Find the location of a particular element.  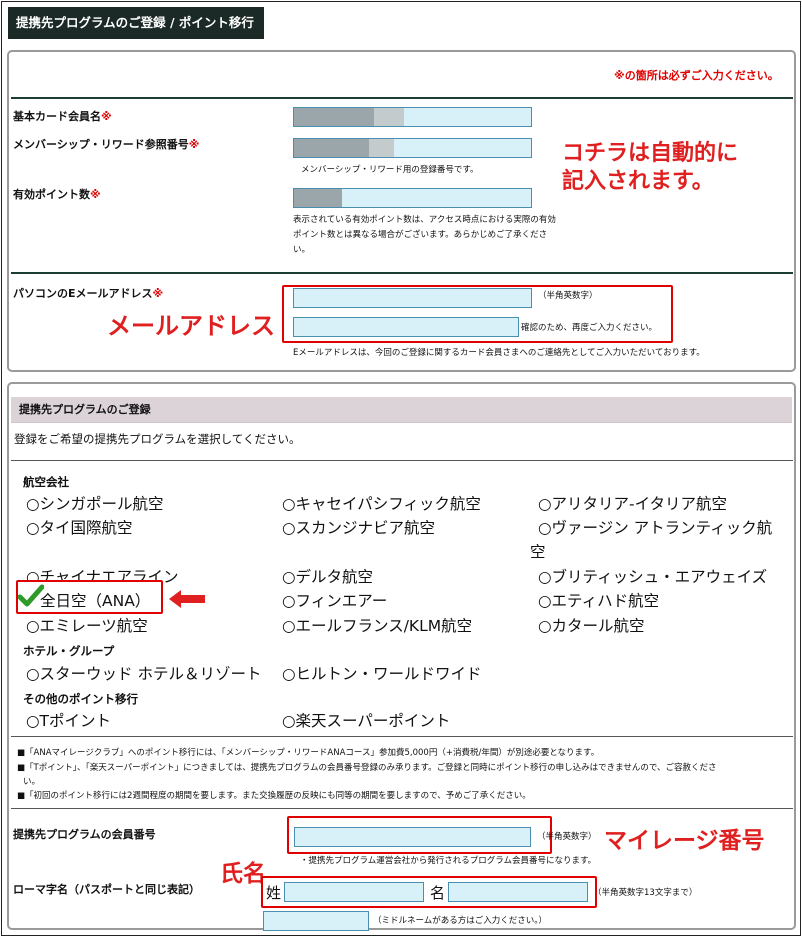

email-format-hint: （半角英数字） is located at coordinates (568, 296).